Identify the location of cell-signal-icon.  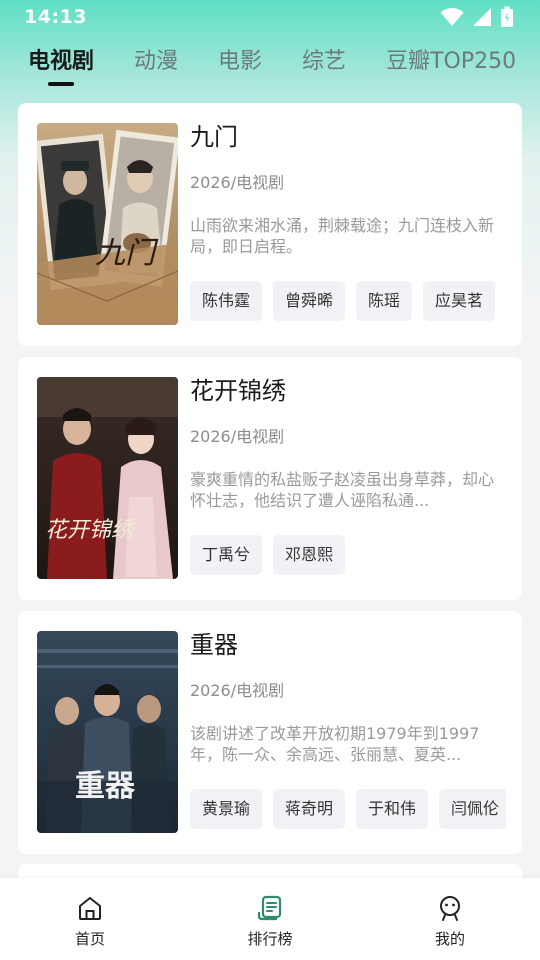
(482, 17).